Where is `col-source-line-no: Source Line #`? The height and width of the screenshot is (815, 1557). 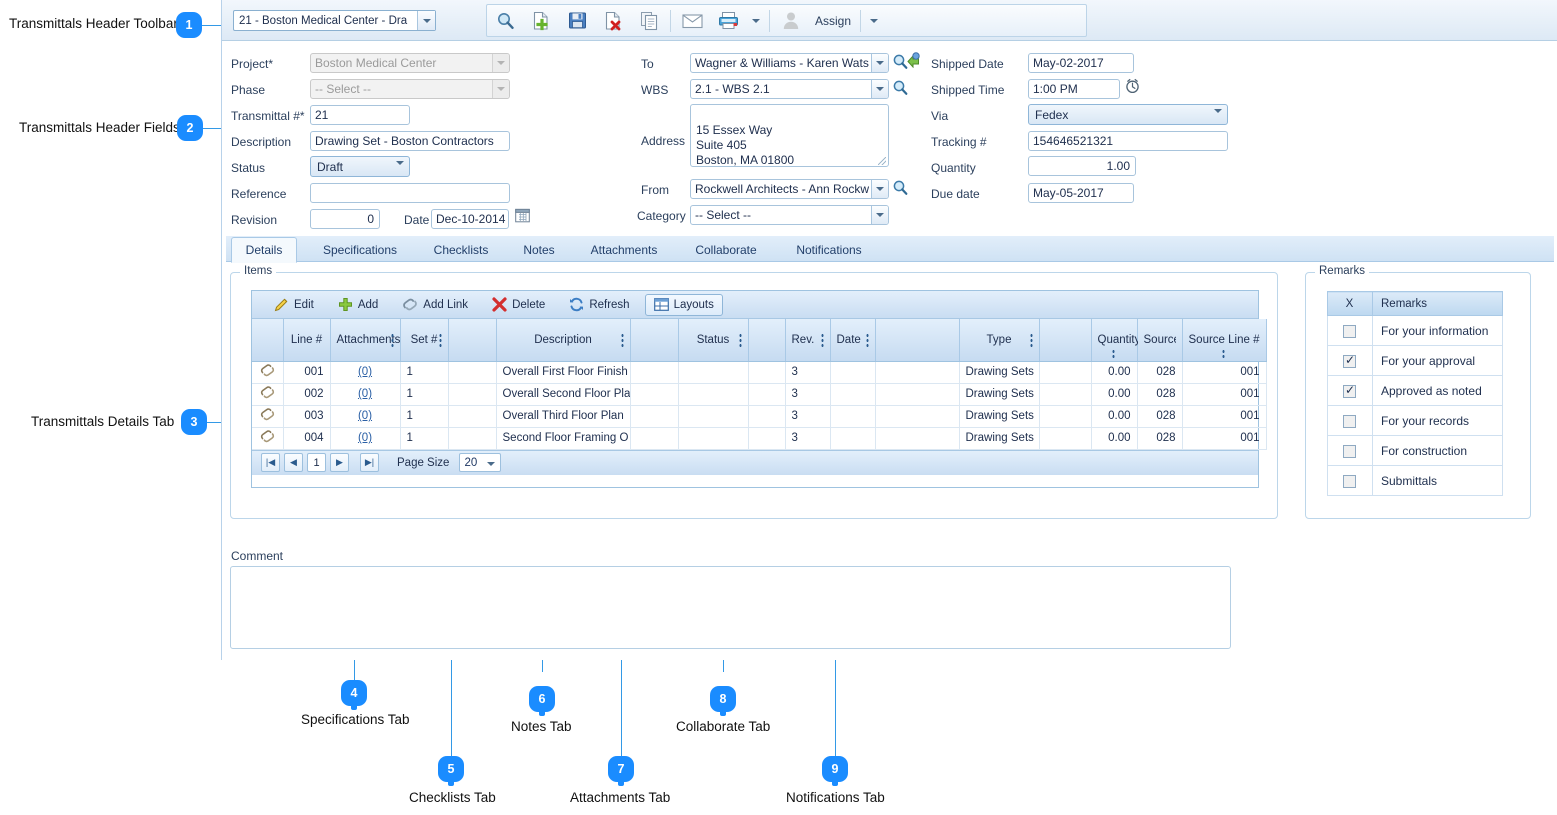 col-source-line-no: Source Line # is located at coordinates (1224, 340).